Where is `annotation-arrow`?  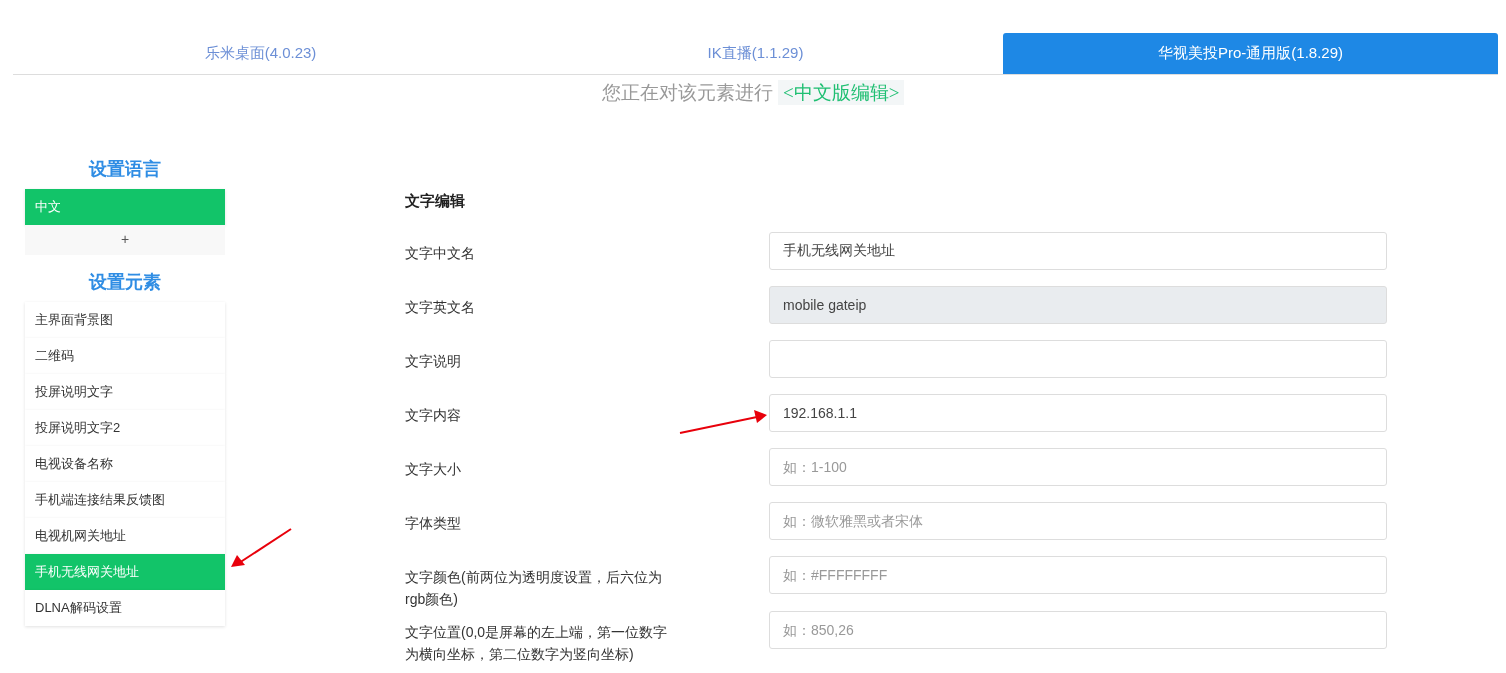
annotation-arrow is located at coordinates (261, 548).